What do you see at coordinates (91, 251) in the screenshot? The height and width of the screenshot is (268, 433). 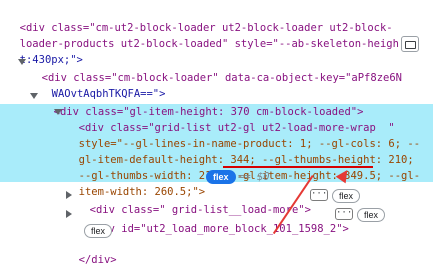 I see `dom-line-14: </div>` at bounding box center [91, 251].